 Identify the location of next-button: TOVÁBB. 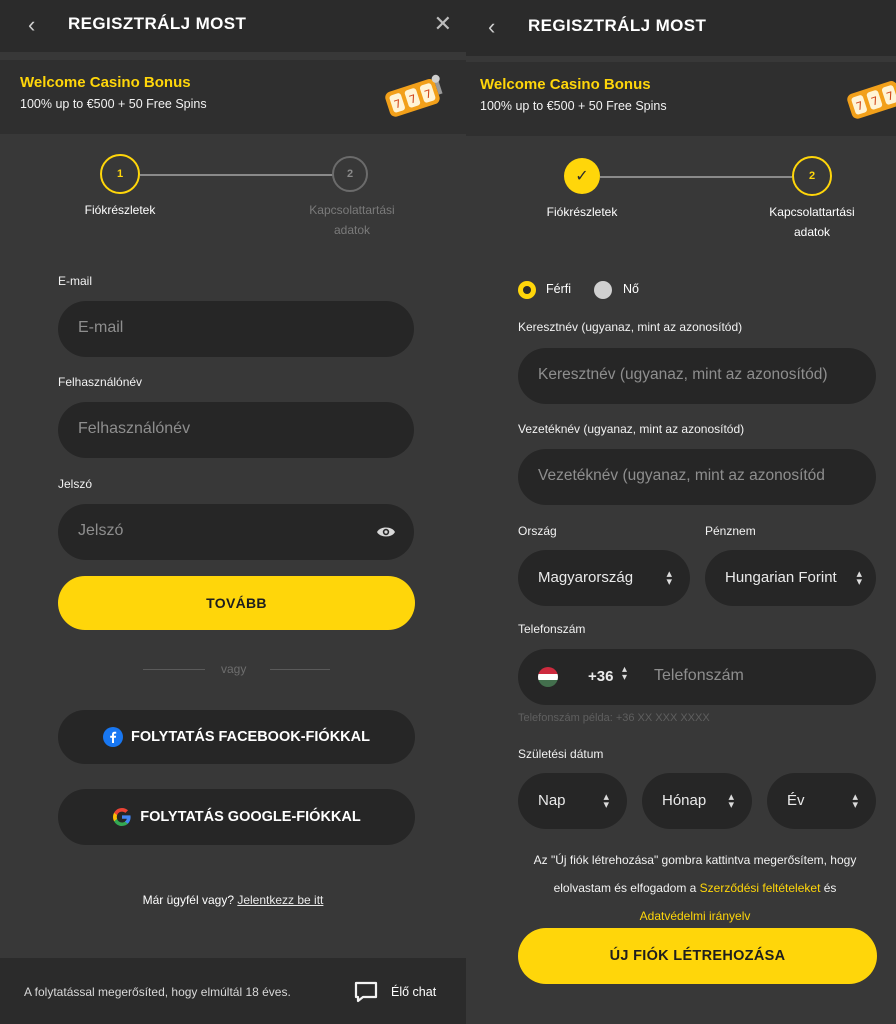
(236, 603).